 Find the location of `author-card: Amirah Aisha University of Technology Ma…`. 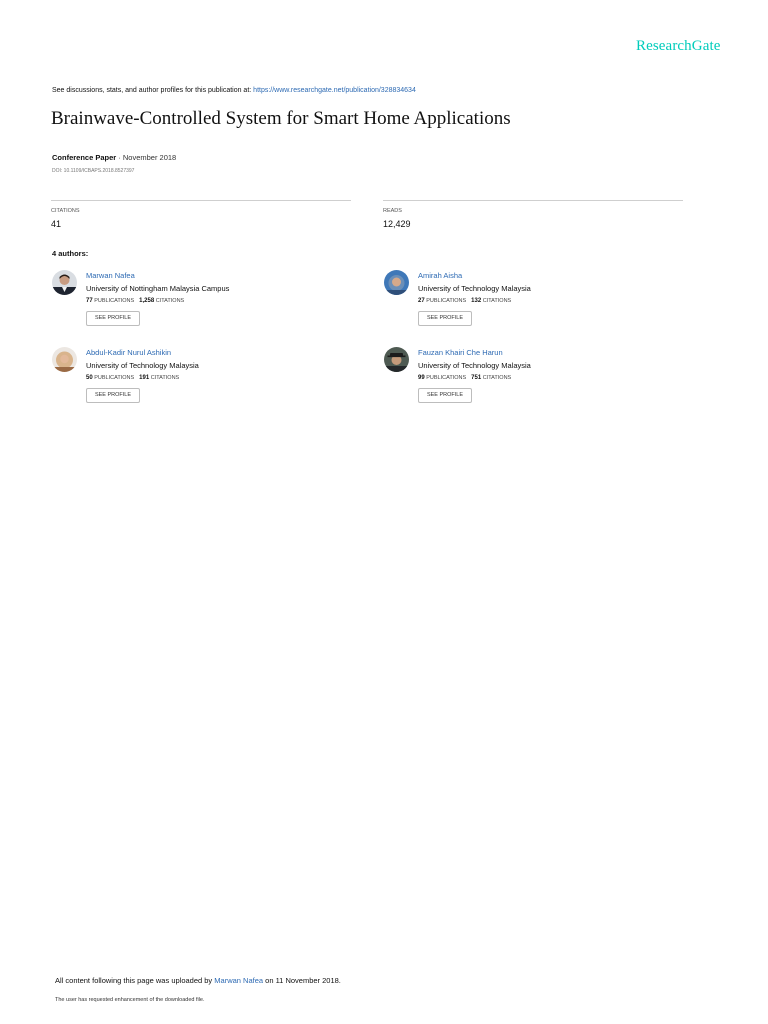

author-card: Amirah Aisha University of Technology Ma… is located at coordinates (534, 302).